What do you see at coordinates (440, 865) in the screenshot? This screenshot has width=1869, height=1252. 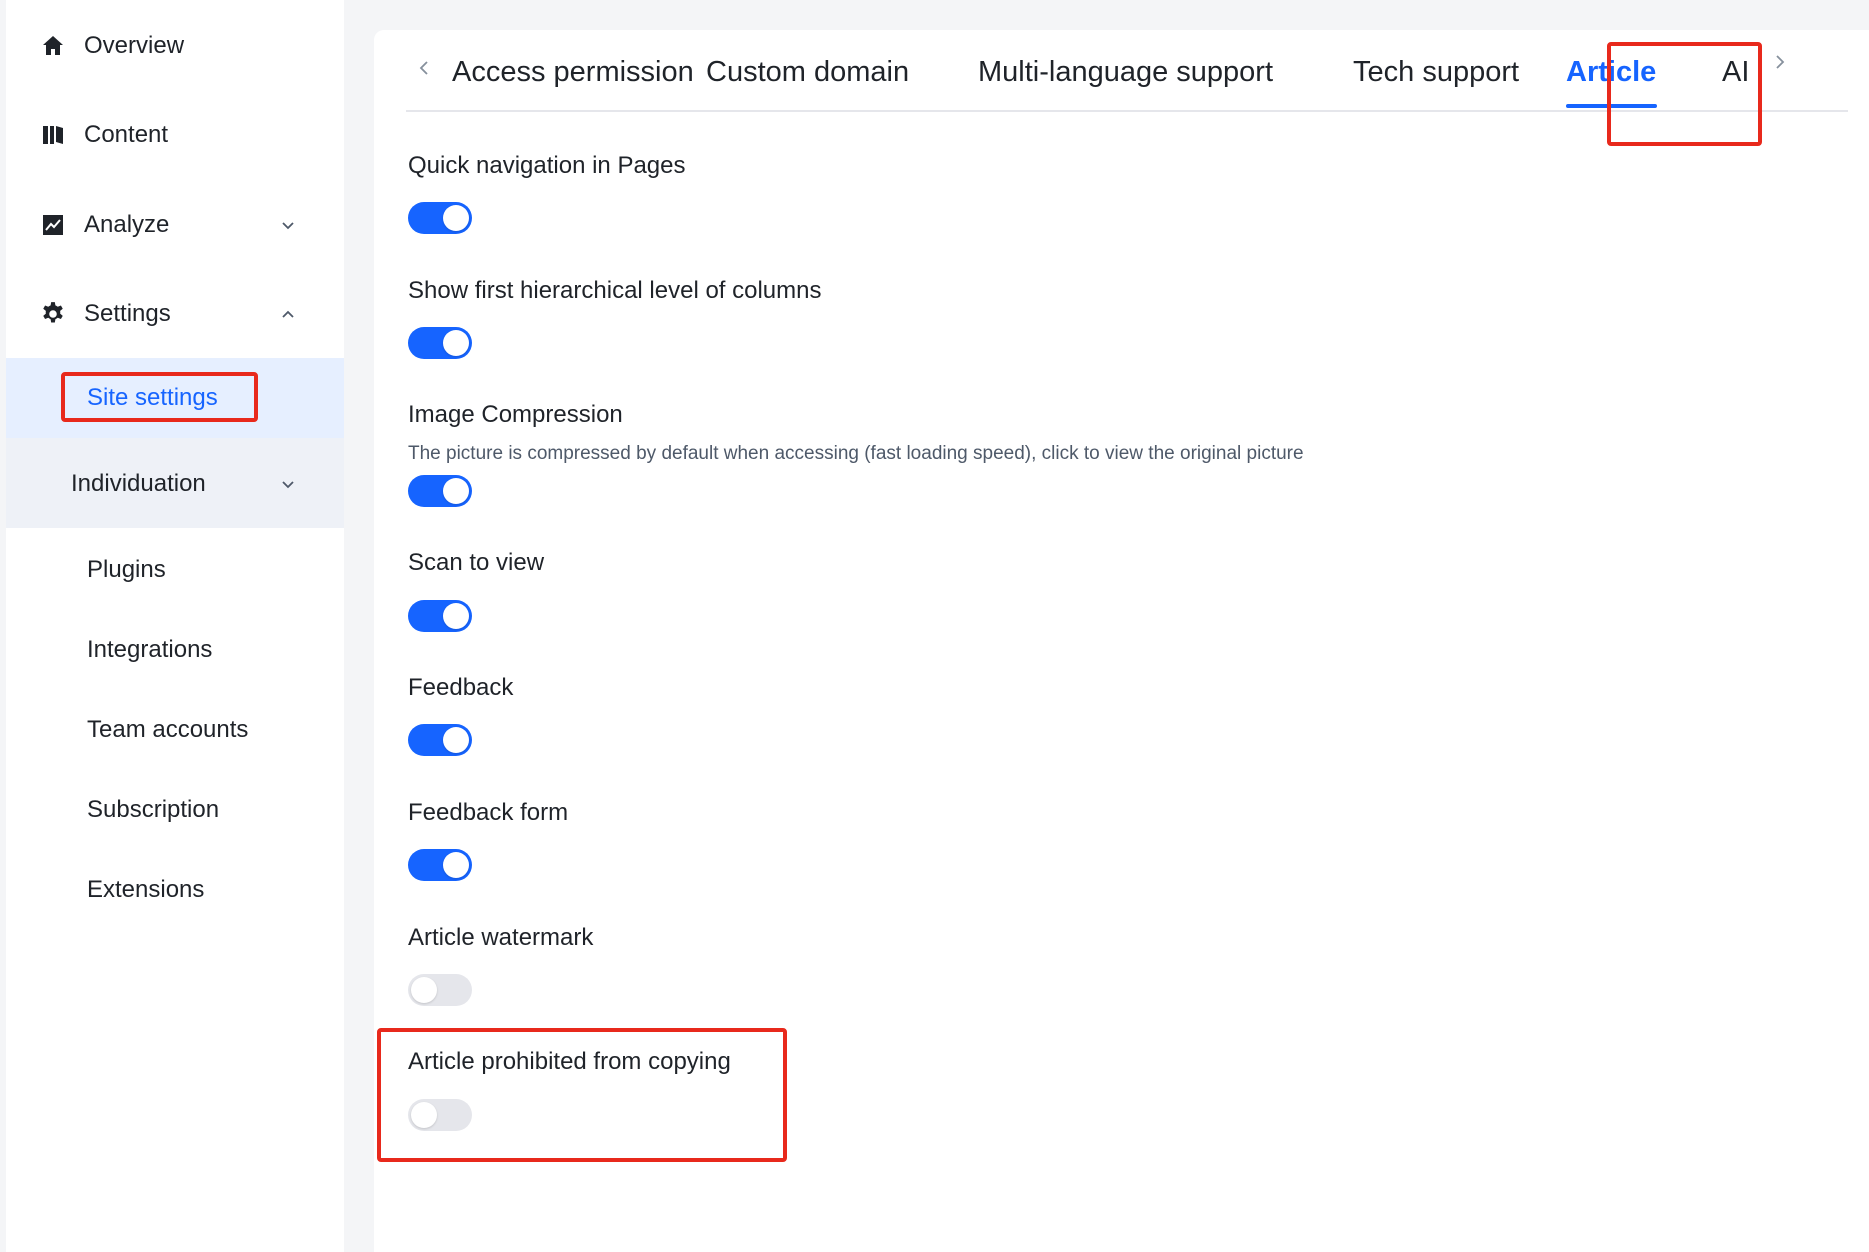 I see `toggle-feedback-form` at bounding box center [440, 865].